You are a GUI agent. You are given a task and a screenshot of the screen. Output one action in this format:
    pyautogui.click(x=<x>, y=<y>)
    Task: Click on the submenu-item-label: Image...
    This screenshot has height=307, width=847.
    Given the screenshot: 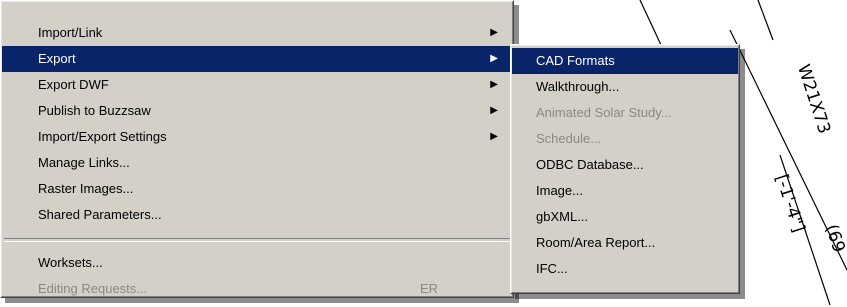 What is the action you would take?
    pyautogui.click(x=559, y=190)
    